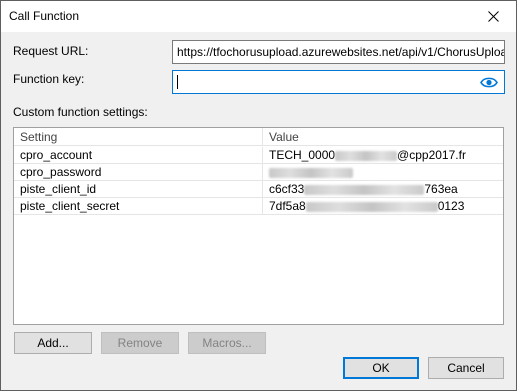  I want to click on value-prefix: 7df5a8, so click(287, 206).